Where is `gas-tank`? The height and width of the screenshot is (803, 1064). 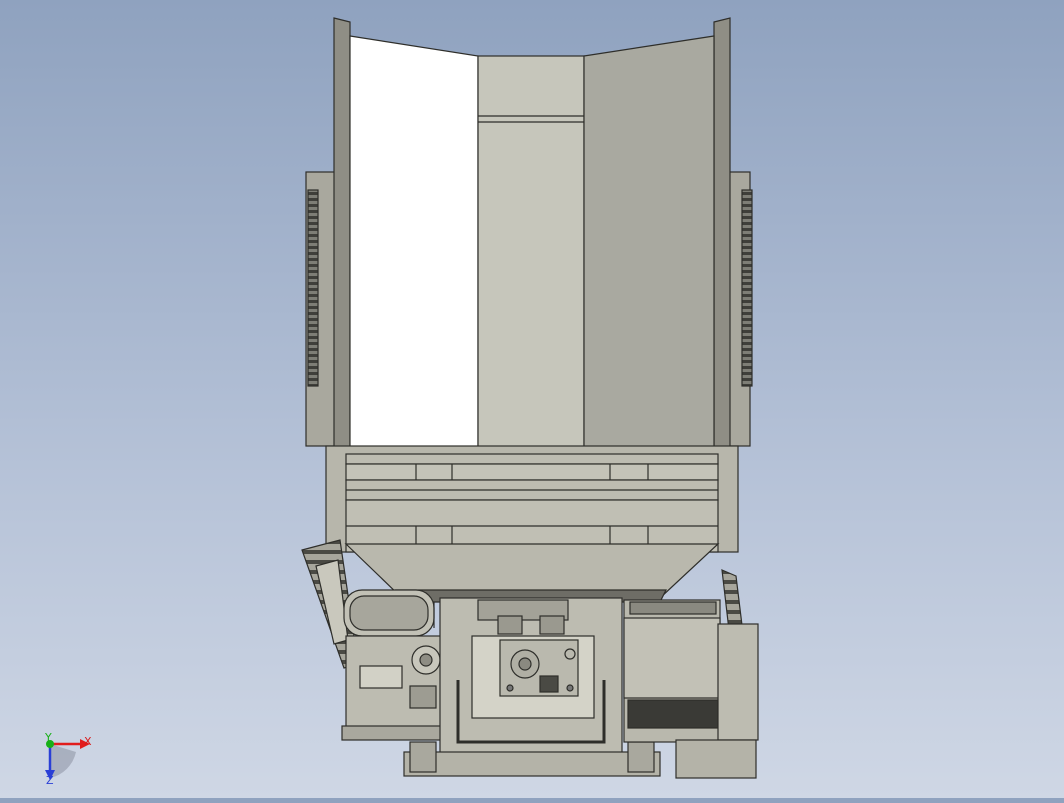 gas-tank is located at coordinates (389, 613).